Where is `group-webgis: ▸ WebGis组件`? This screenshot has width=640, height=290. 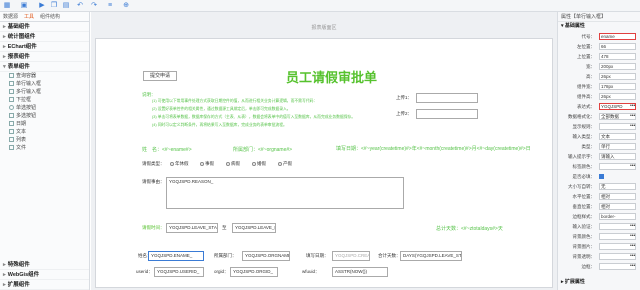
group-webgis: ▸ WebGis组件 is located at coordinates (44, 275).